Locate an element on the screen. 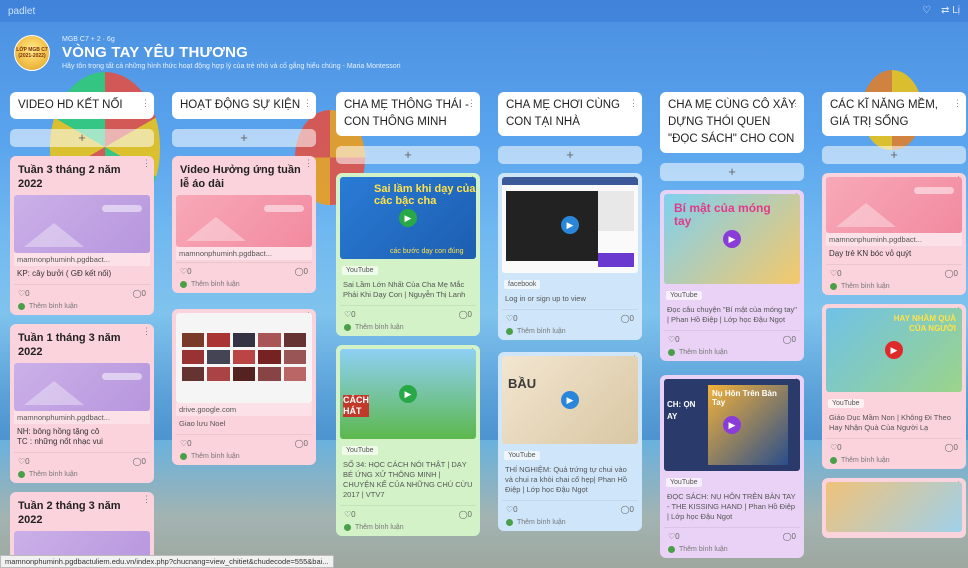 Image resolution: width=968 pixels, height=568 pixels. padlet-logo: padlet is located at coordinates (21, 11).